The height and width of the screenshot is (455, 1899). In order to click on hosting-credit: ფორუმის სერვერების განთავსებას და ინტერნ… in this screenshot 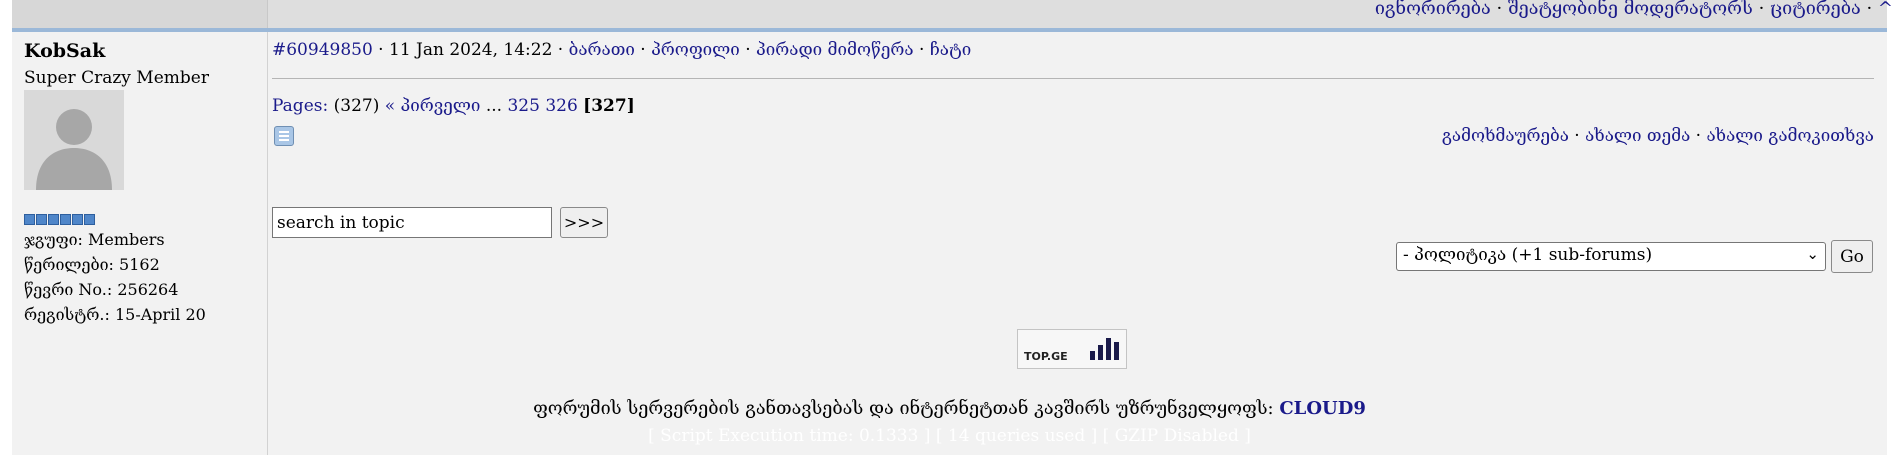, I will do `click(949, 408)`.